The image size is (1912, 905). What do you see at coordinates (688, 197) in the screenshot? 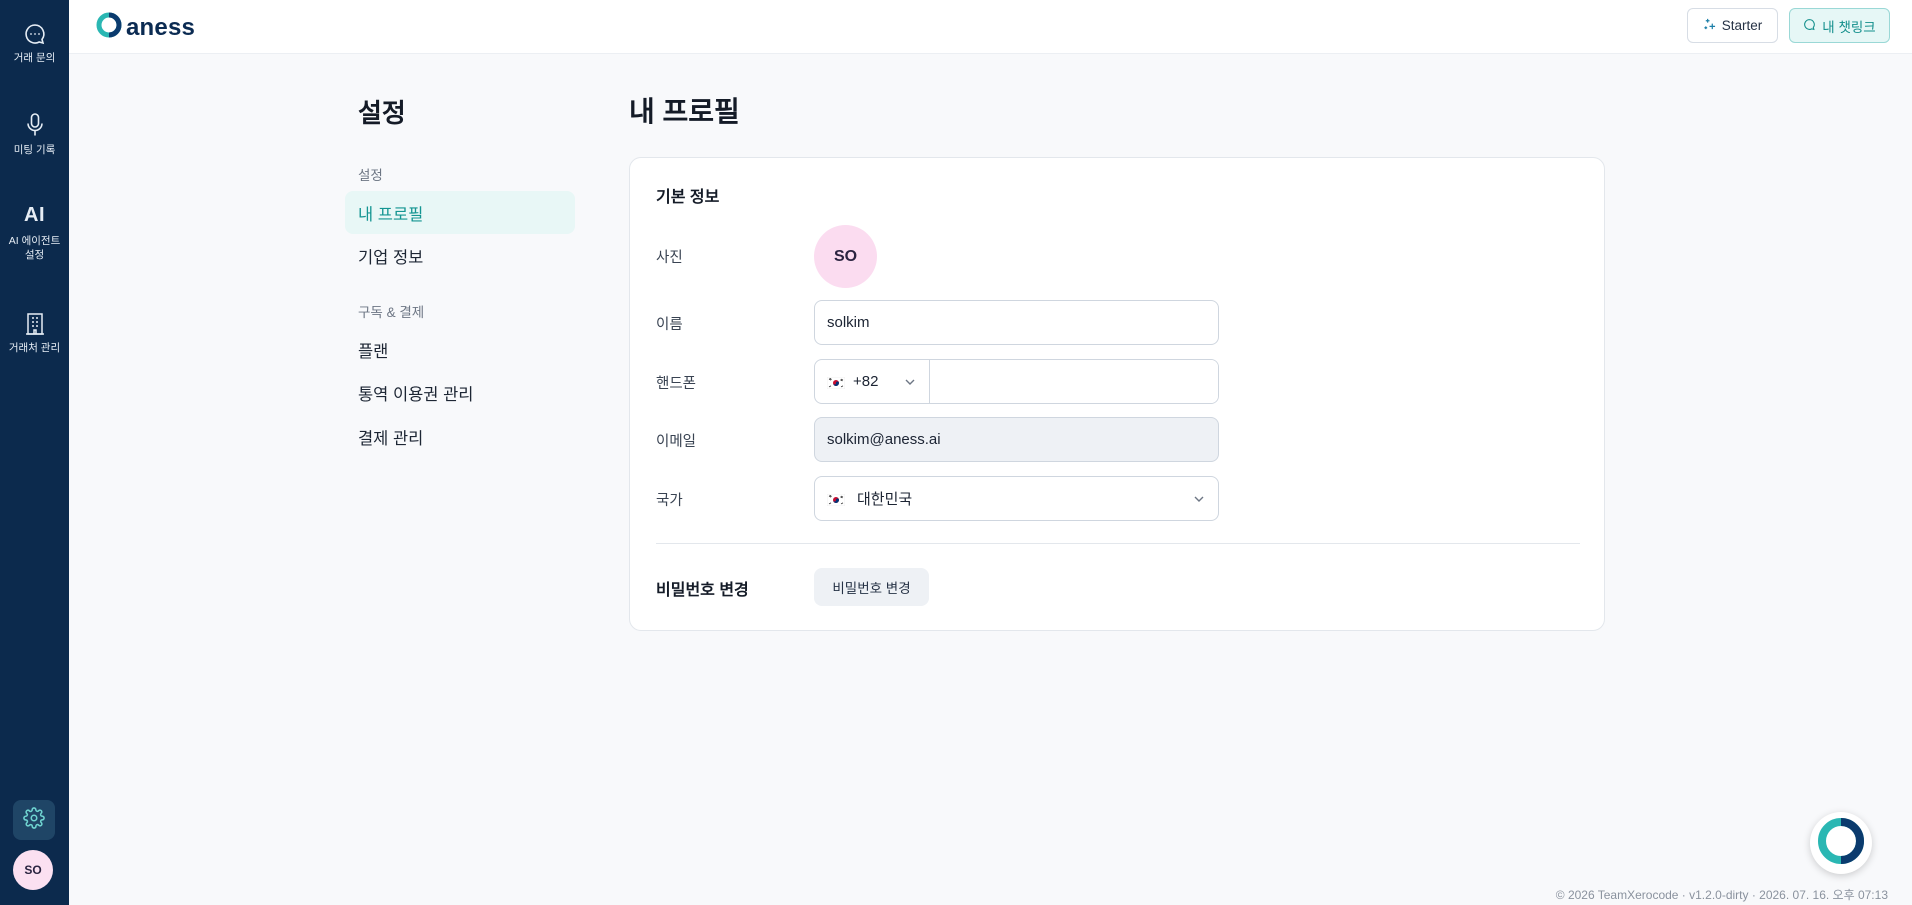
I see `section-title-basic-info: 기본 정보` at bounding box center [688, 197].